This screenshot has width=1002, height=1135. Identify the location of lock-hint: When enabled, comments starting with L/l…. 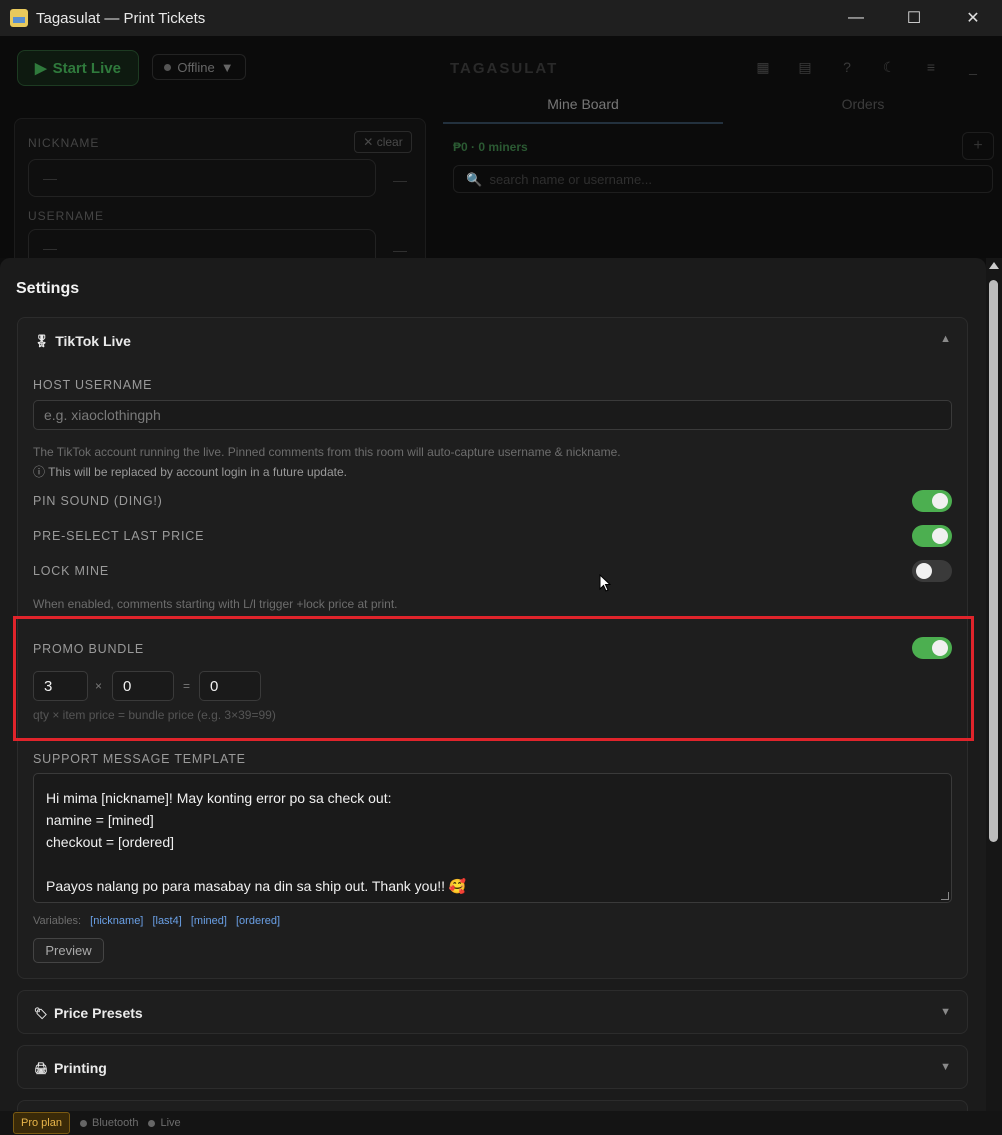
(215, 604).